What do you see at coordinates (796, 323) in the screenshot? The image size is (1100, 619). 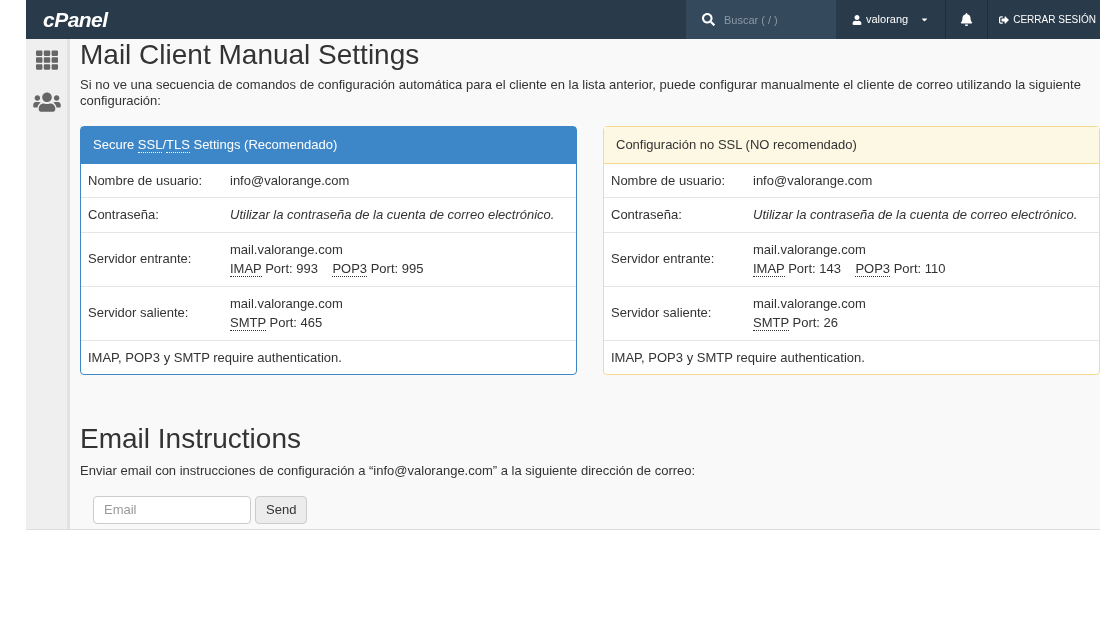 I see `setting-value: SMTP Port: 26` at bounding box center [796, 323].